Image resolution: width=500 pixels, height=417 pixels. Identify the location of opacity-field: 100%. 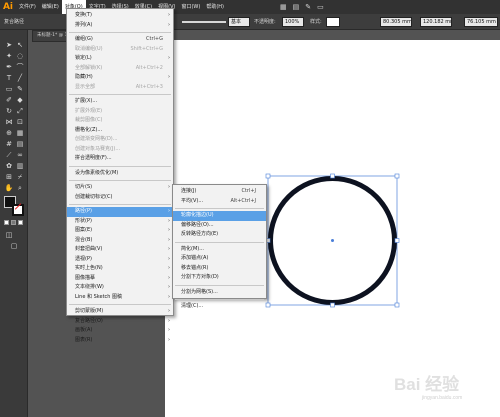
(293, 22).